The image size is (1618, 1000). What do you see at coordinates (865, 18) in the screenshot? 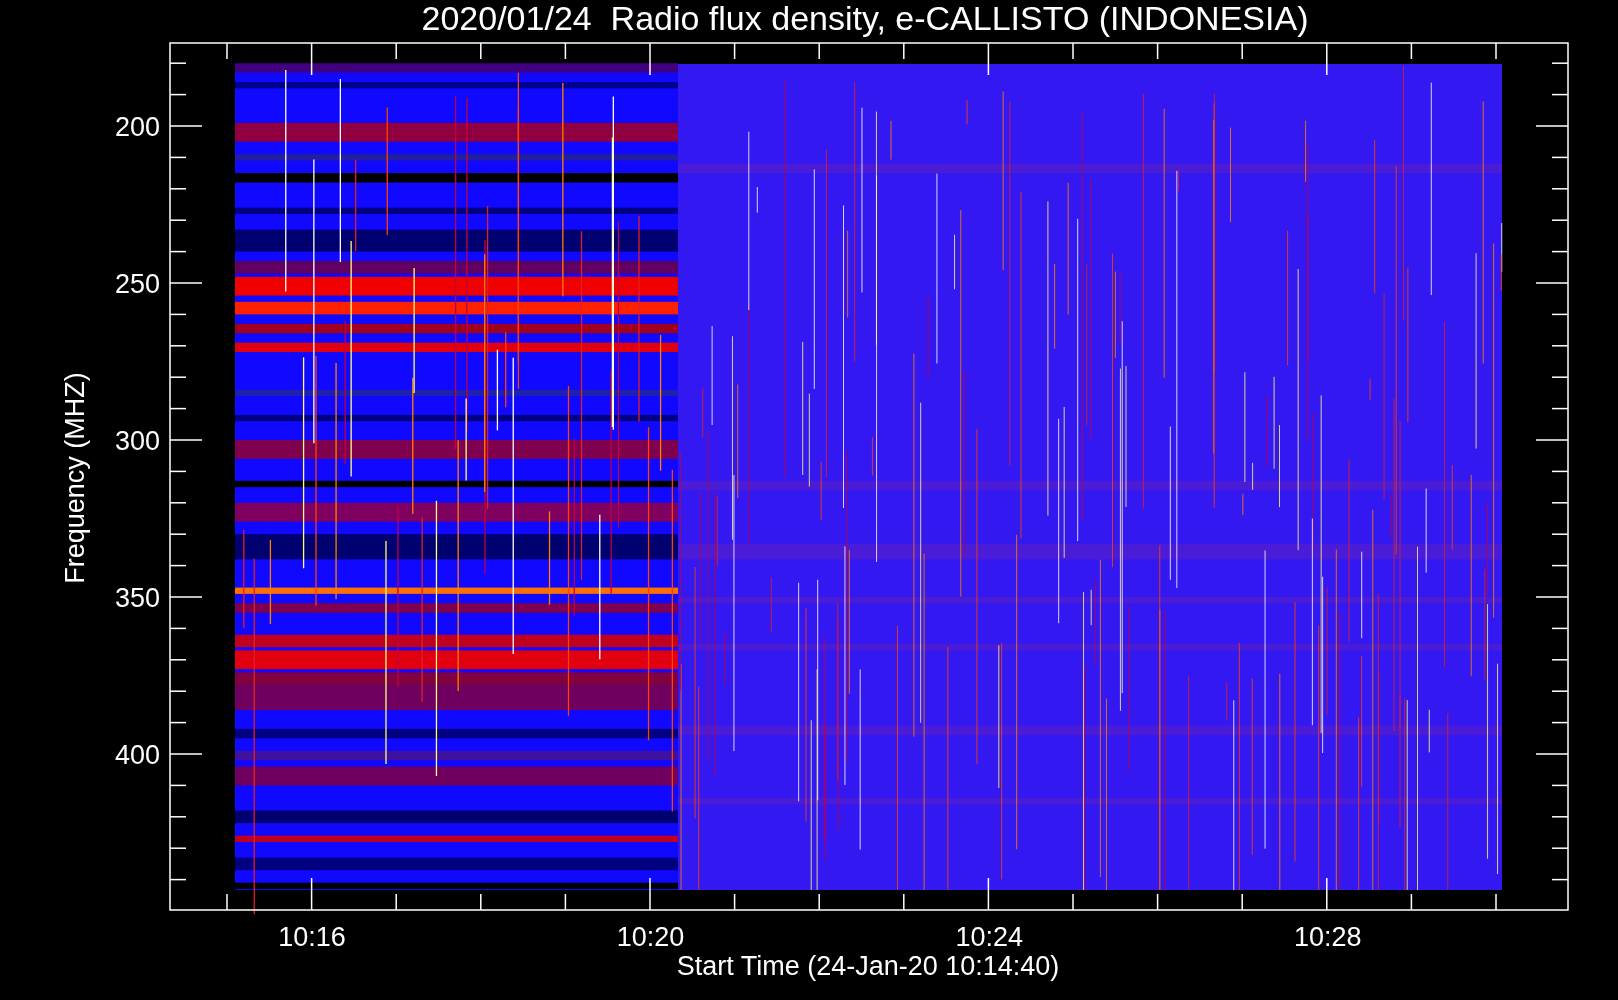
I see `chart-title: 2020/01/24 Radio flux density, e-CALLISTO (INDONESIA)` at bounding box center [865, 18].